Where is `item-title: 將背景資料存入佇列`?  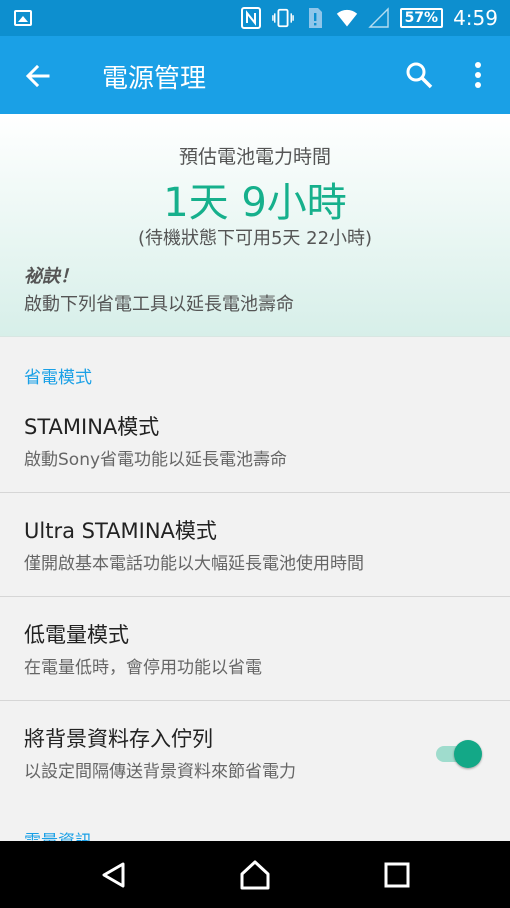
item-title: 將背景資料存入佇列 is located at coordinates (118, 739).